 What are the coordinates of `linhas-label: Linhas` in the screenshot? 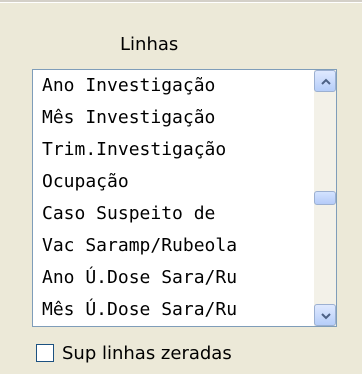 It's located at (149, 44).